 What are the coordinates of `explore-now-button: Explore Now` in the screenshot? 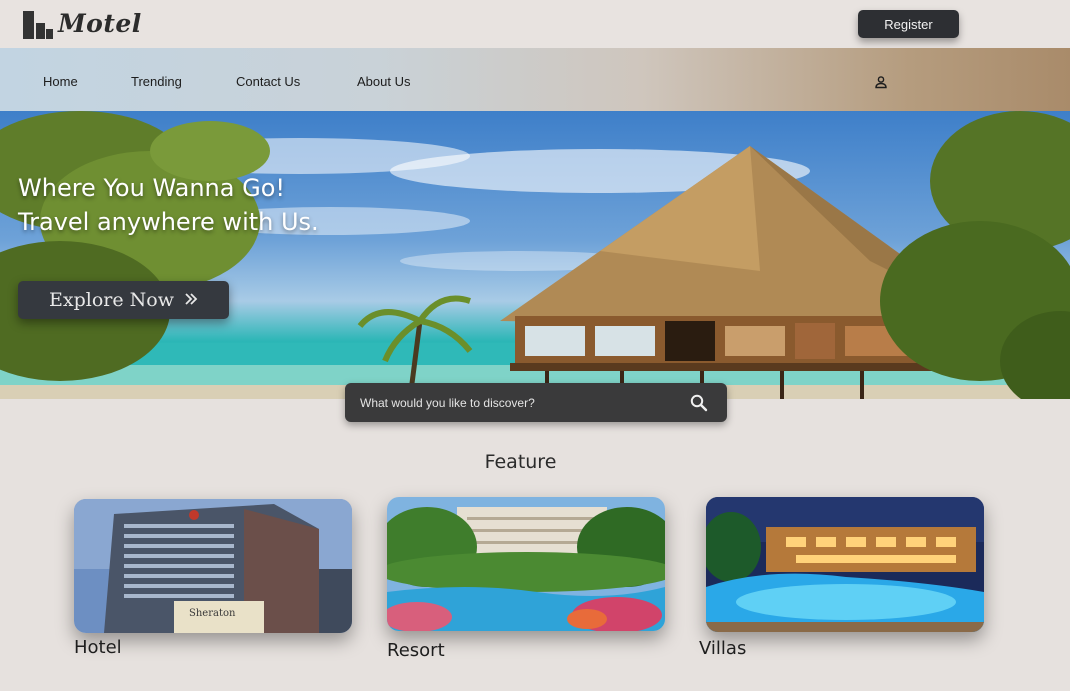 It's located at (123, 300).